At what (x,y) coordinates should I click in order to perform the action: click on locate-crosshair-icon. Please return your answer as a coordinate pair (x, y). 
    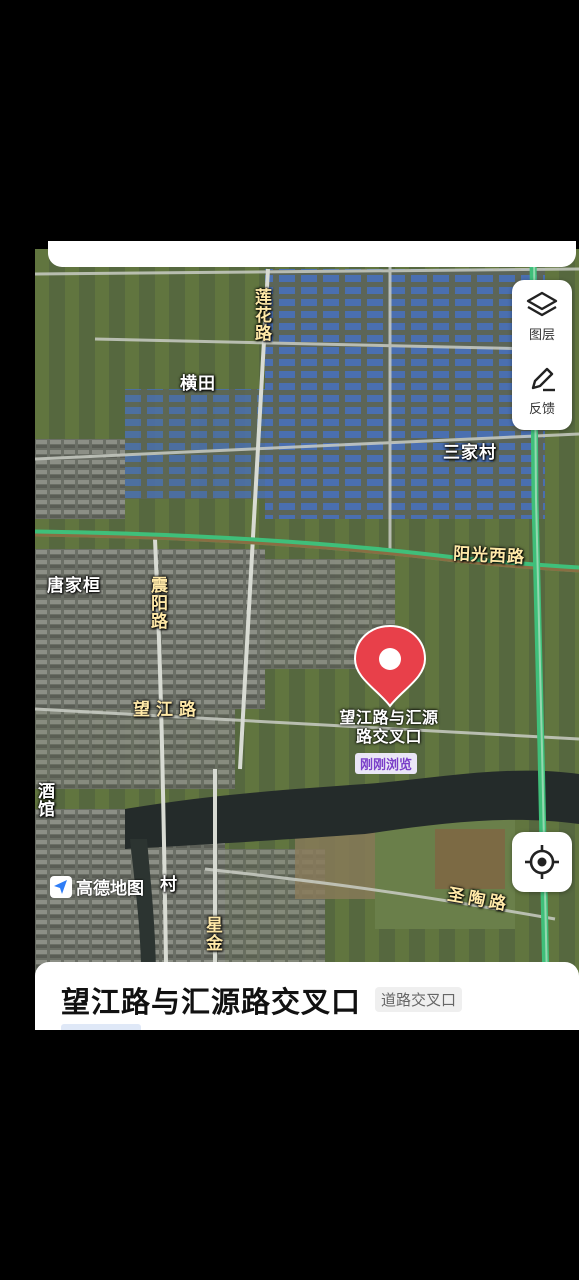
    Looking at the image, I should click on (542, 862).